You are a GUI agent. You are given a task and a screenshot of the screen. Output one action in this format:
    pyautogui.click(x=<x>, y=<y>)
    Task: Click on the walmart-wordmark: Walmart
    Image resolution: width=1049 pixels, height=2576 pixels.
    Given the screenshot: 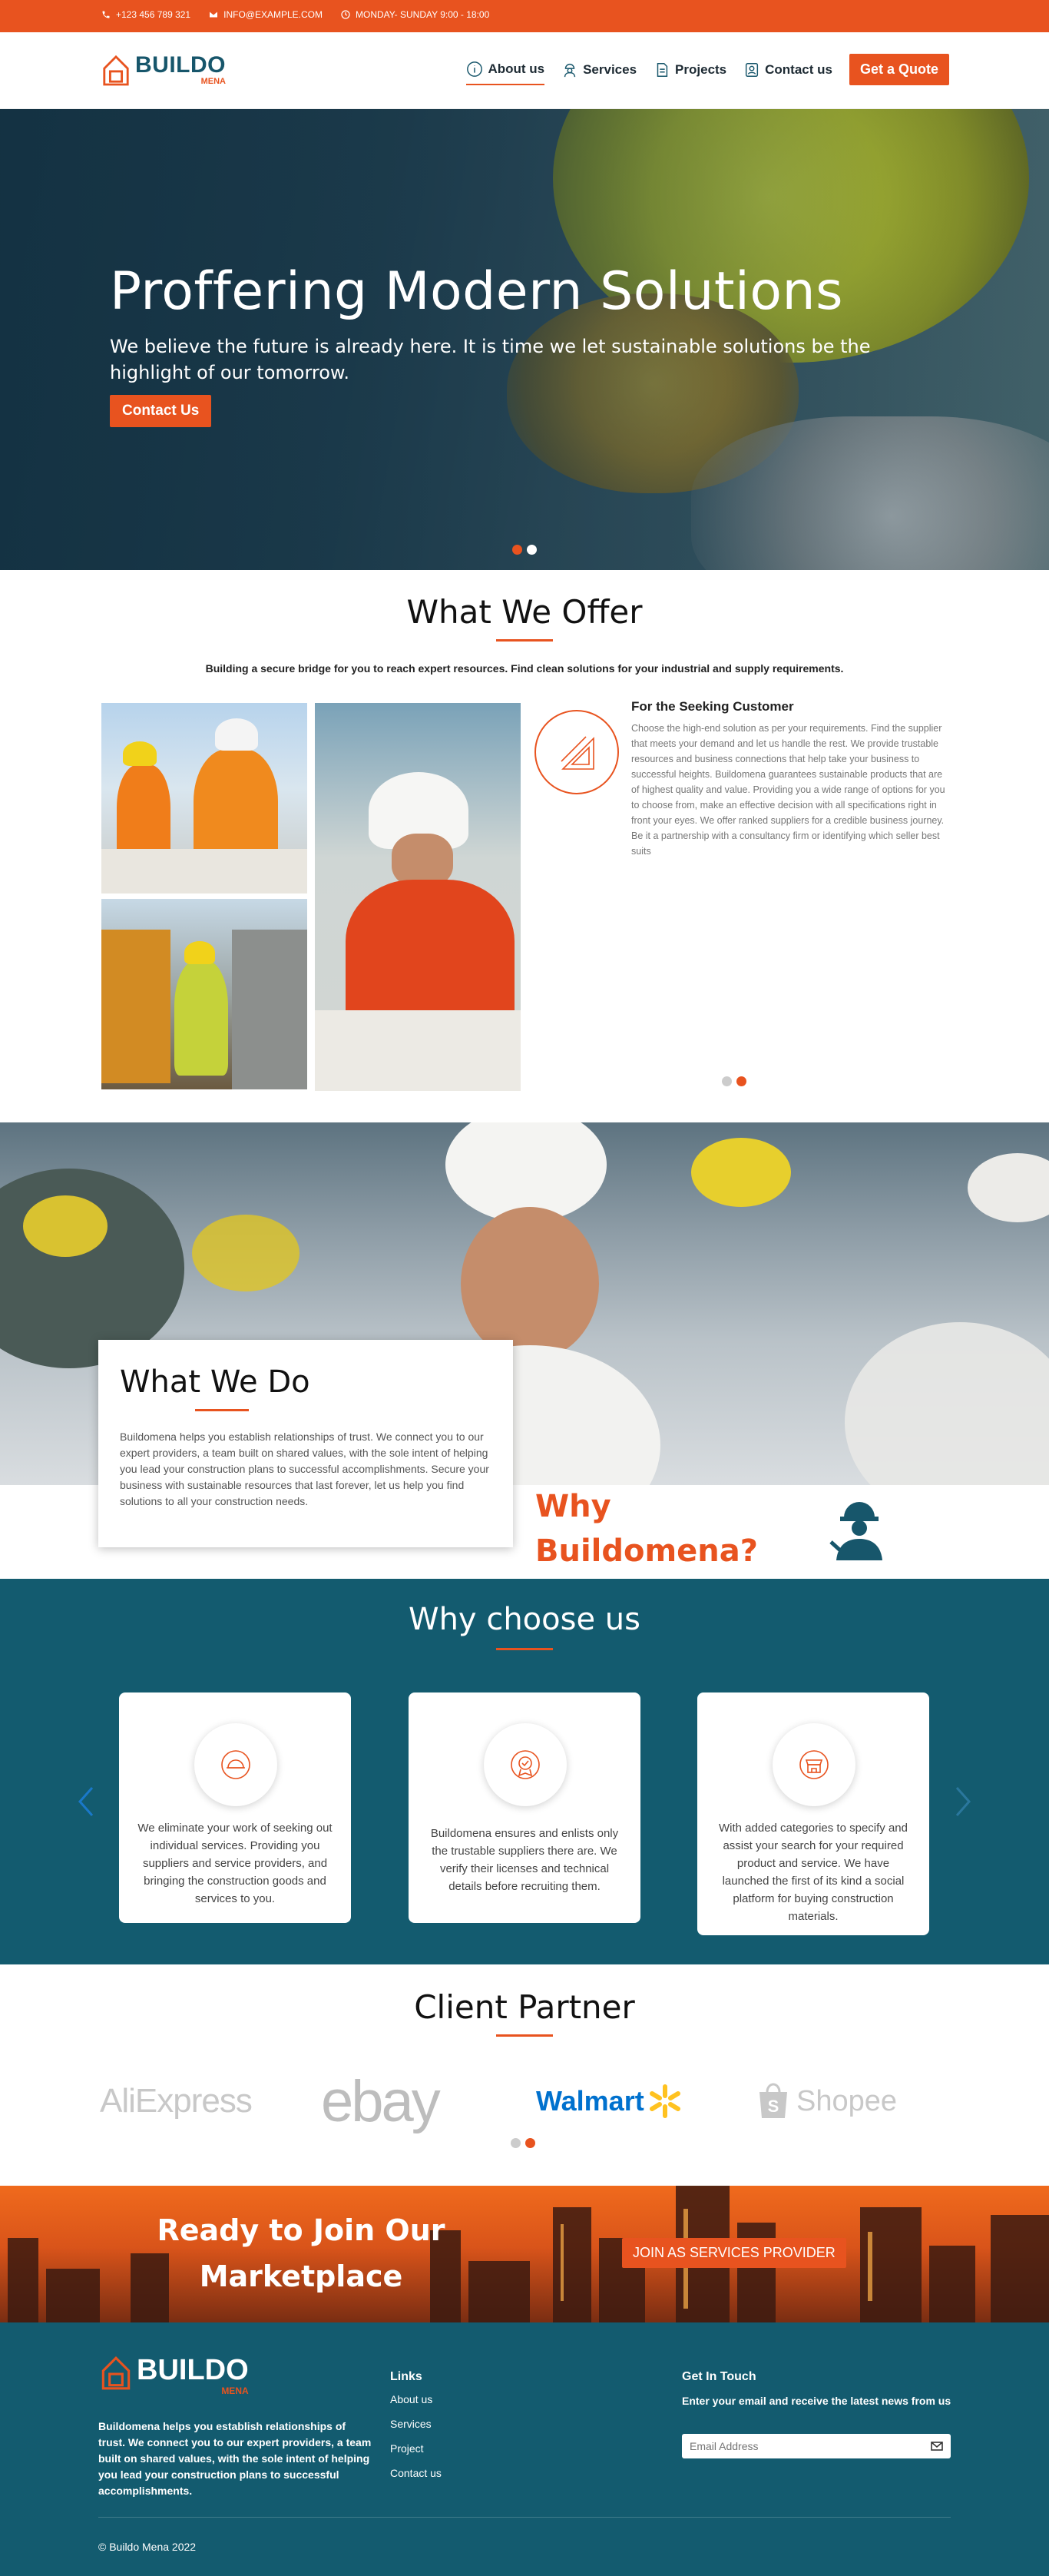 What is the action you would take?
    pyautogui.click(x=590, y=2101)
    